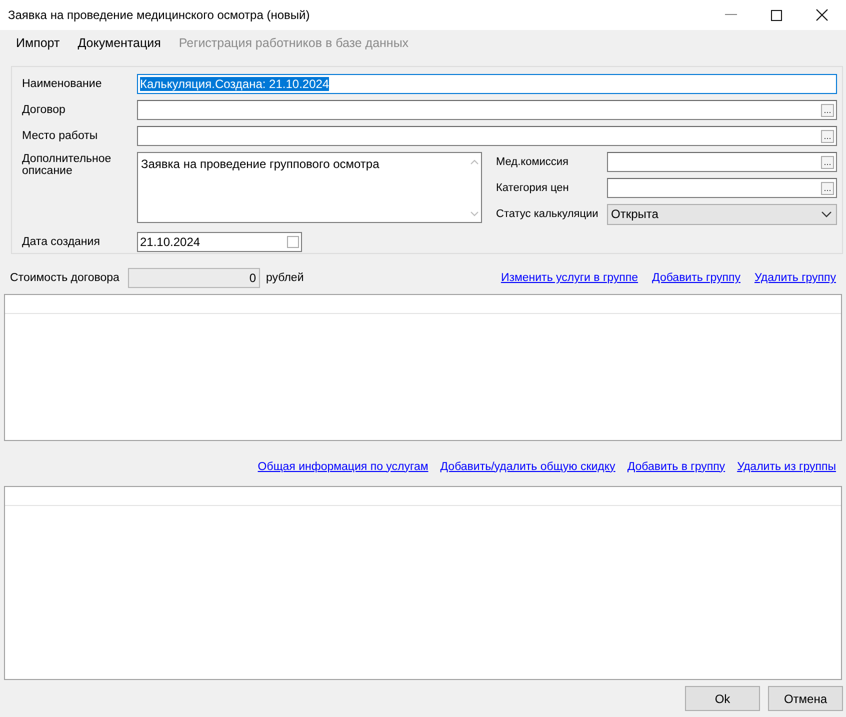  What do you see at coordinates (822, 15) in the screenshot?
I see `close-icon` at bounding box center [822, 15].